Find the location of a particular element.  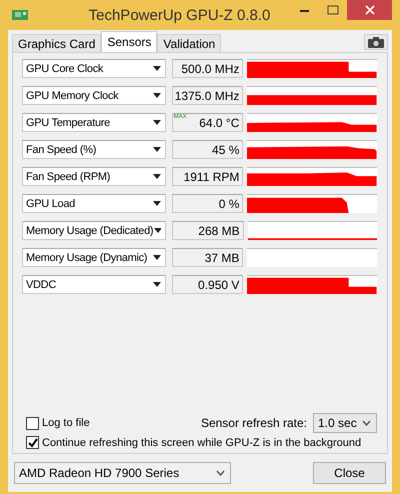

checkbox-option: Continue refreshing this screen while GPU-Z is in the background is located at coordinates (201, 442).